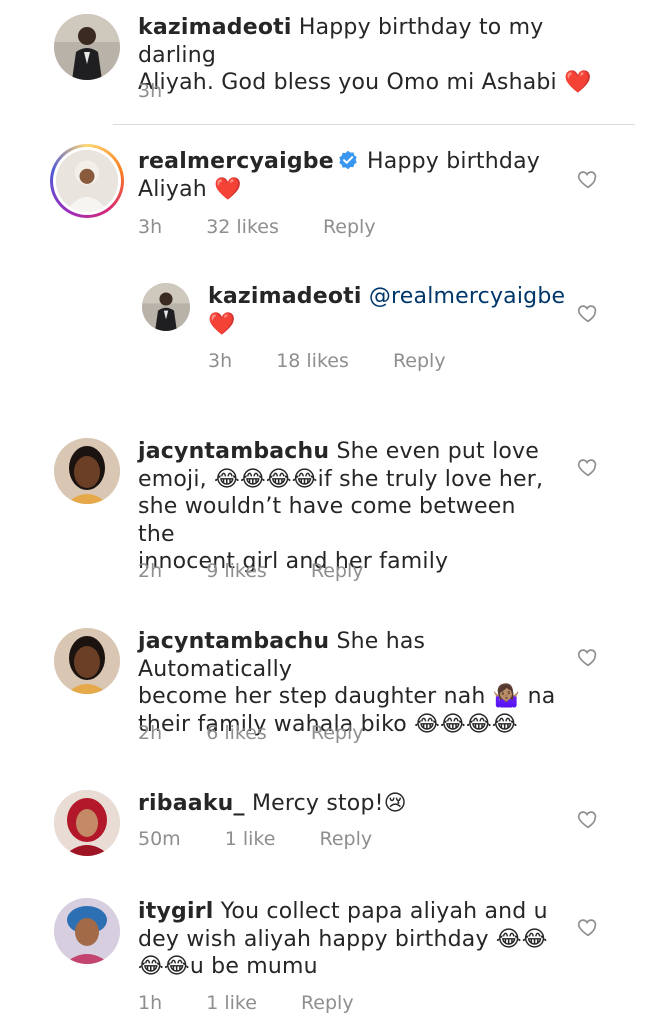  What do you see at coordinates (242, 227) in the screenshot?
I see `likes-count: 32 likes` at bounding box center [242, 227].